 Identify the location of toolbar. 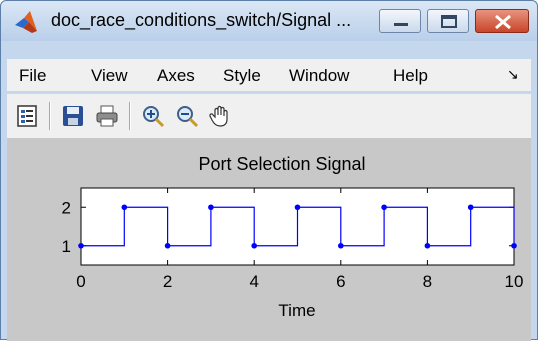
(269, 116).